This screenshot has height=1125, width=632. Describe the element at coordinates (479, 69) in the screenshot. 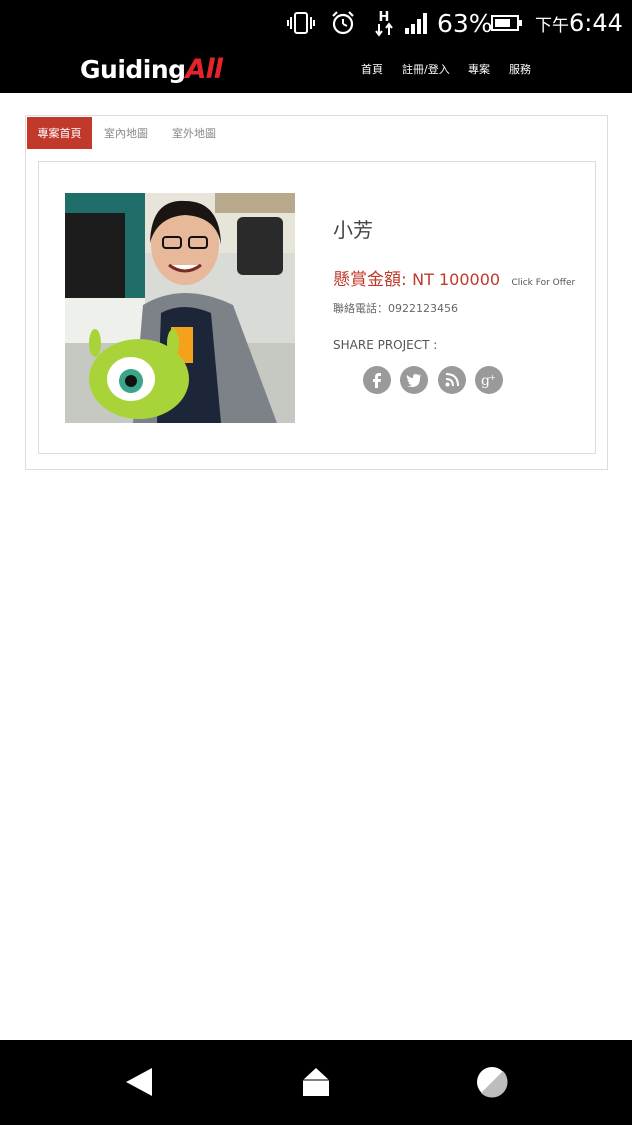

I see `nav-projects: 專案` at that location.